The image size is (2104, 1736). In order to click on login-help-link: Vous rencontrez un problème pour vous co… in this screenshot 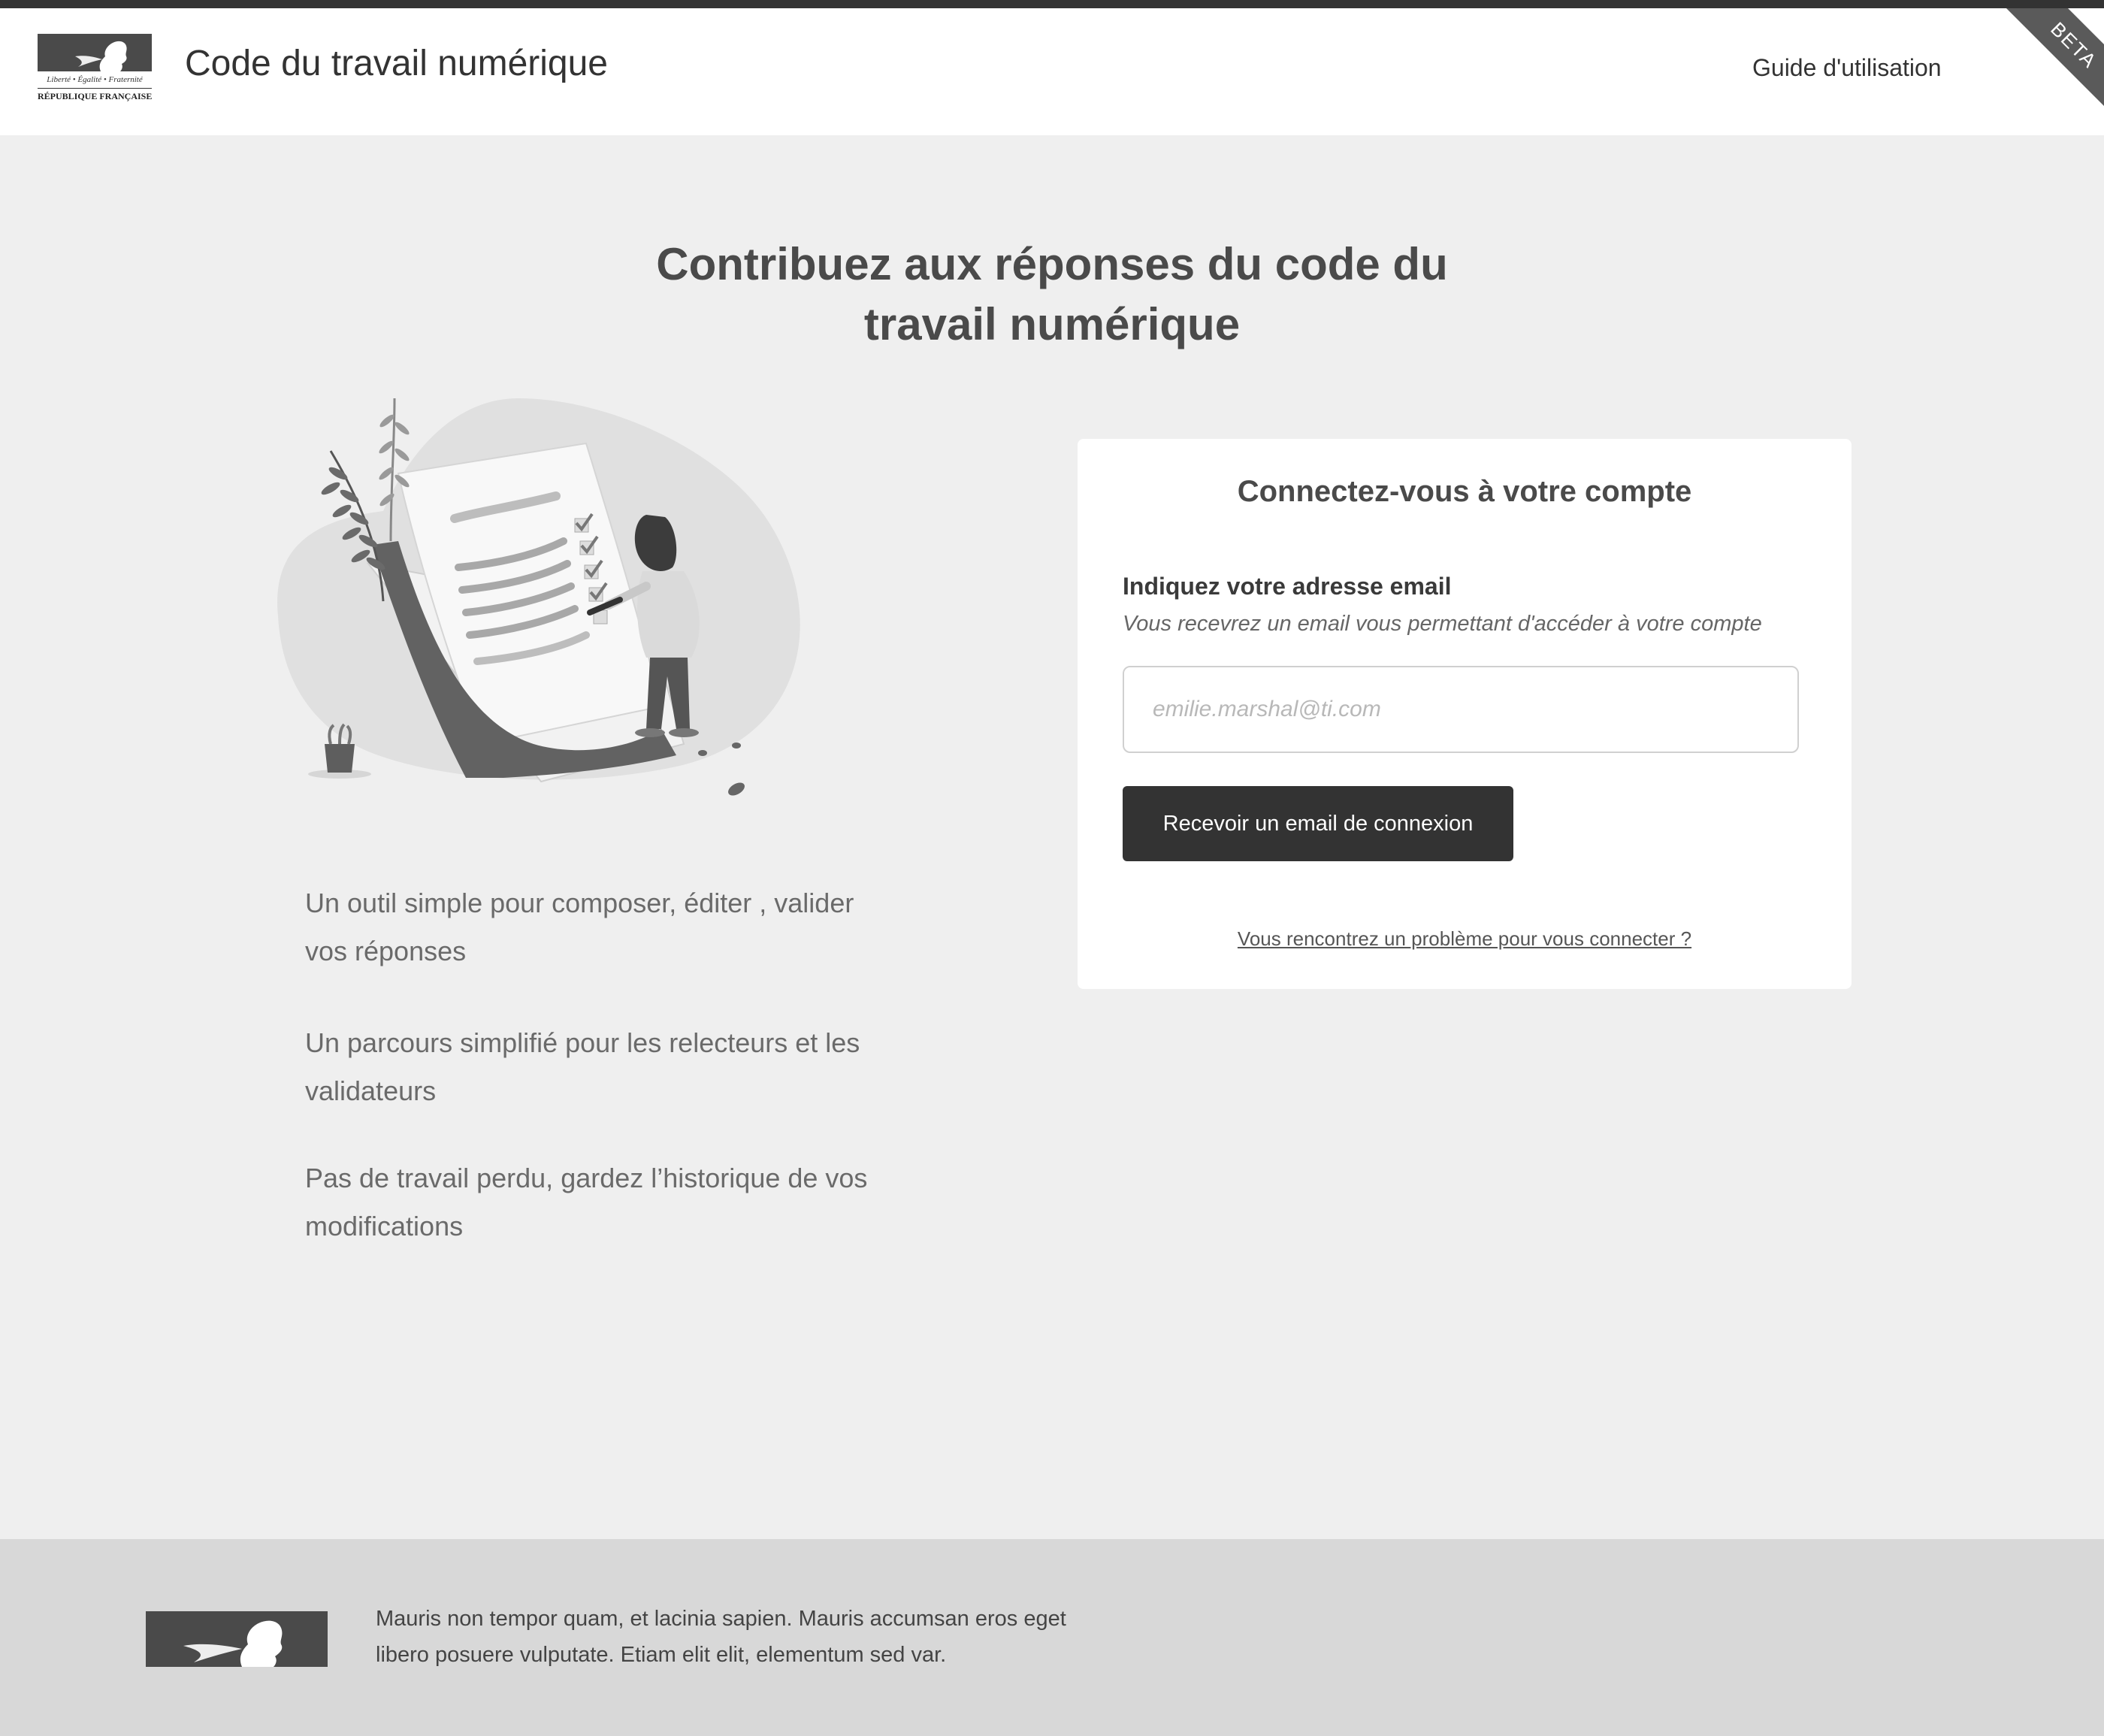, I will do `click(1465, 939)`.